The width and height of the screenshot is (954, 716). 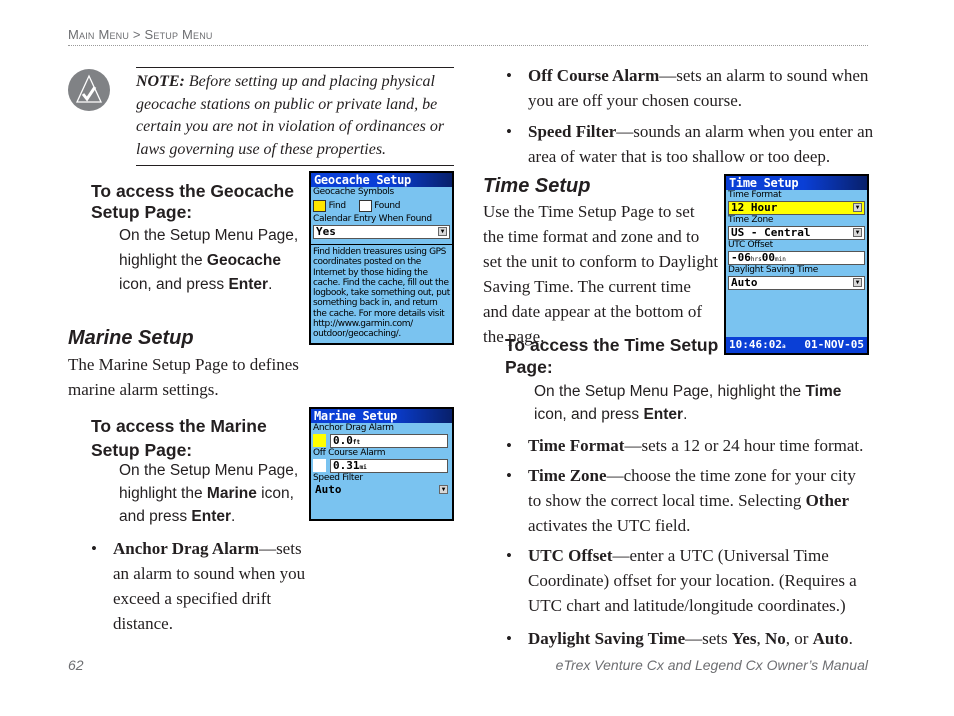 What do you see at coordinates (750, 245) in the screenshot?
I see `utc-offset-label: UTC Offset` at bounding box center [750, 245].